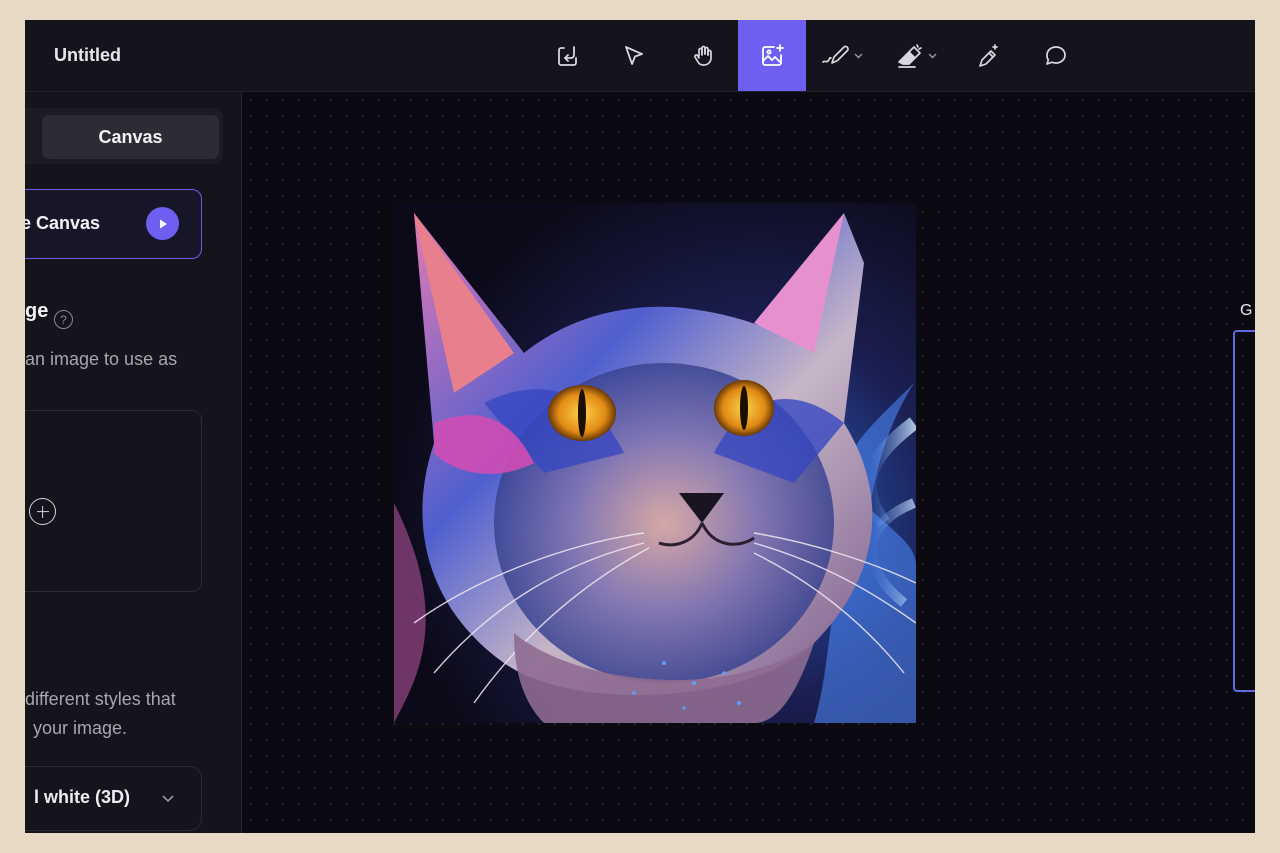 This screenshot has height=853, width=1280. I want to click on import-tool, so click(568, 55).